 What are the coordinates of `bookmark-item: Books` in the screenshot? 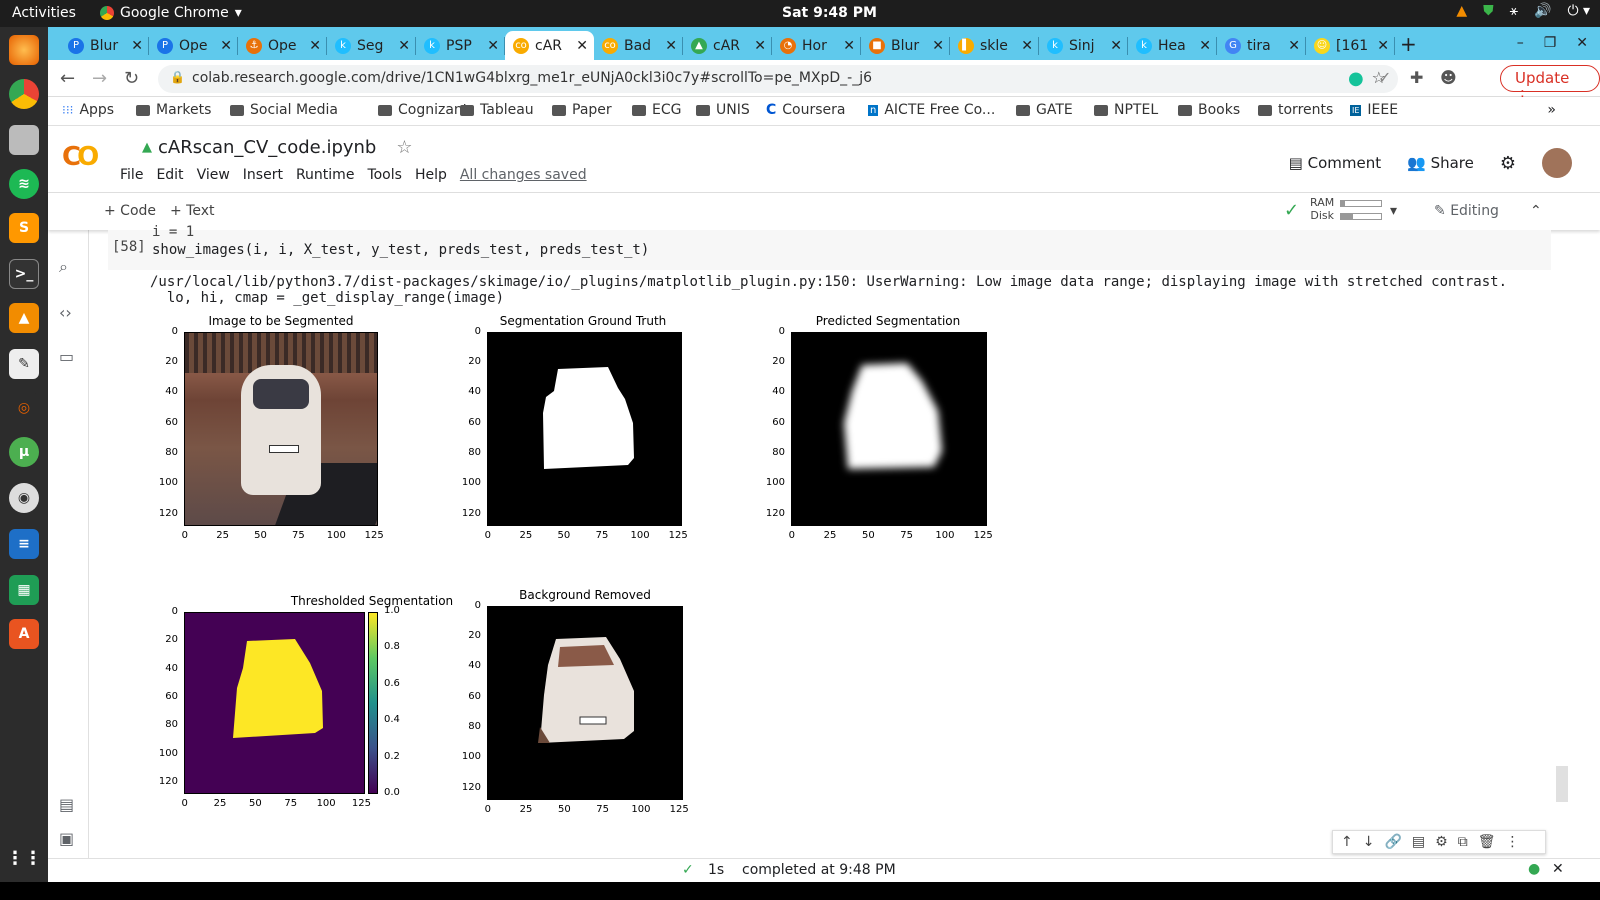 It's located at (1209, 110).